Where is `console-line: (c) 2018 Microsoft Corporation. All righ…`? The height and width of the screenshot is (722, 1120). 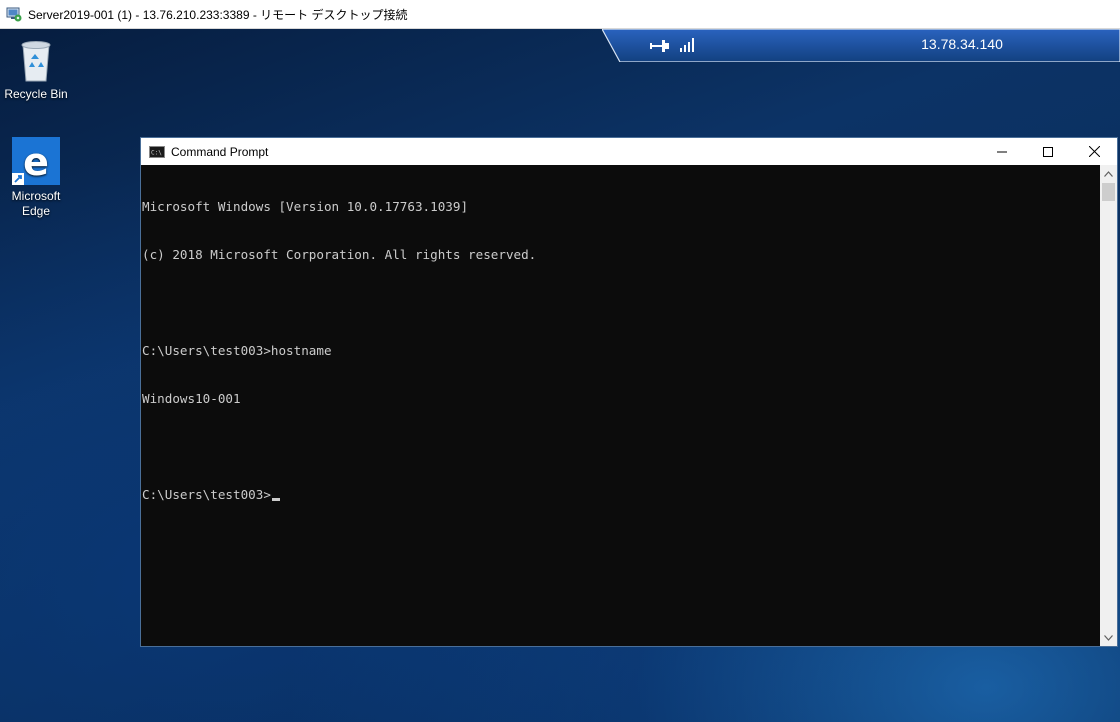 console-line: (c) 2018 Microsoft Corporation. All righ… is located at coordinates (339, 254).